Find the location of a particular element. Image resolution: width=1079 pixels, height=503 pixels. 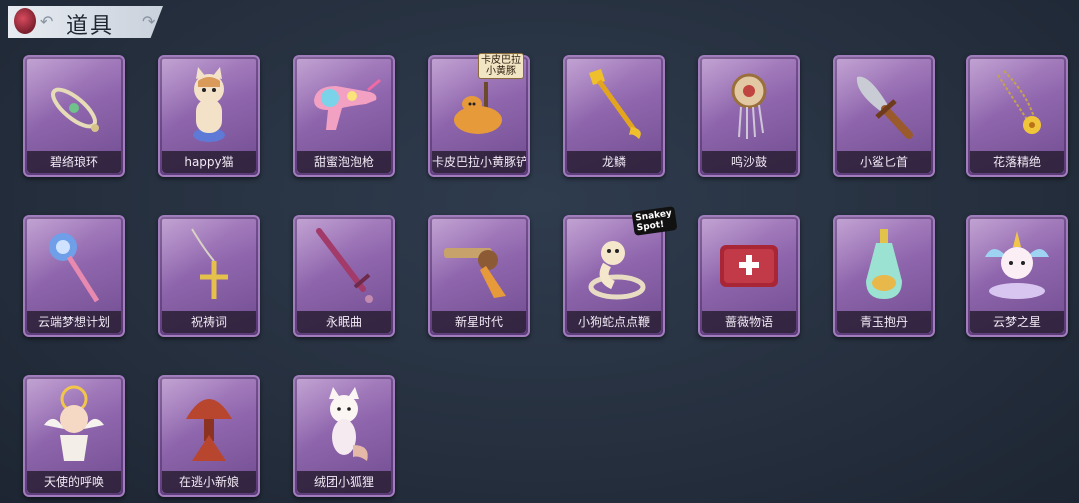

item-label: 小鲨匕首 is located at coordinates (884, 162).